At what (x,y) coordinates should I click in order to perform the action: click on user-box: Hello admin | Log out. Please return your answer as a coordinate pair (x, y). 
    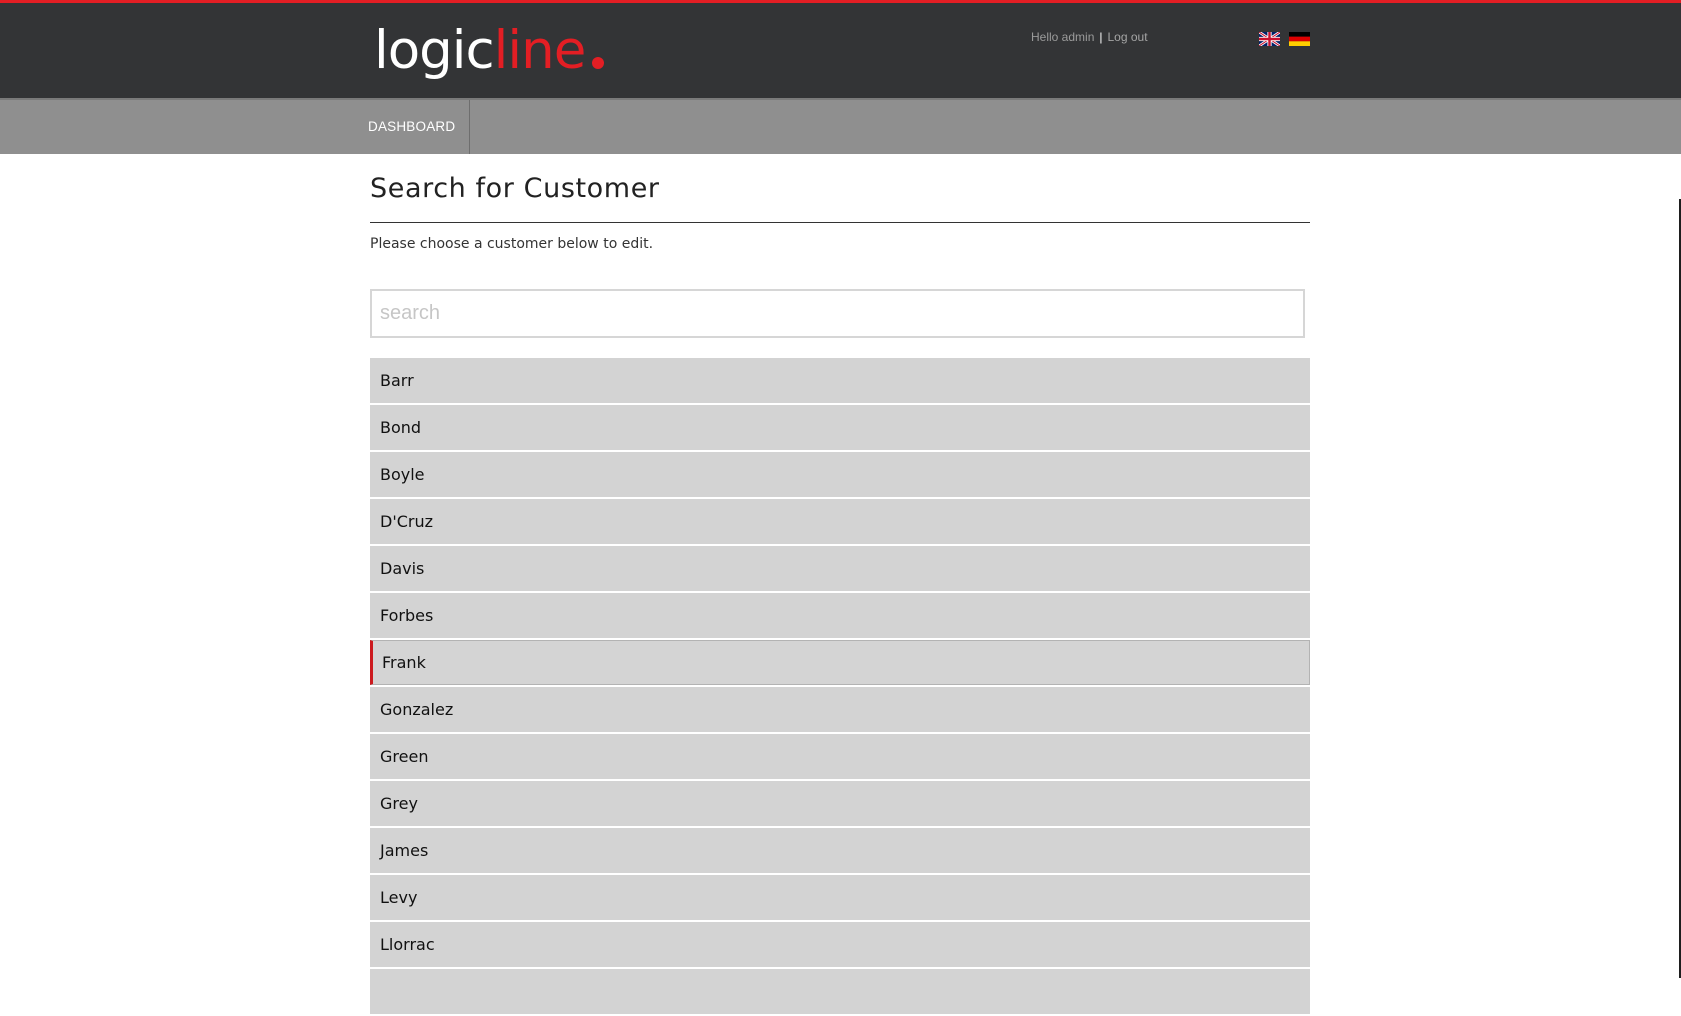
    Looking at the image, I should click on (1089, 37).